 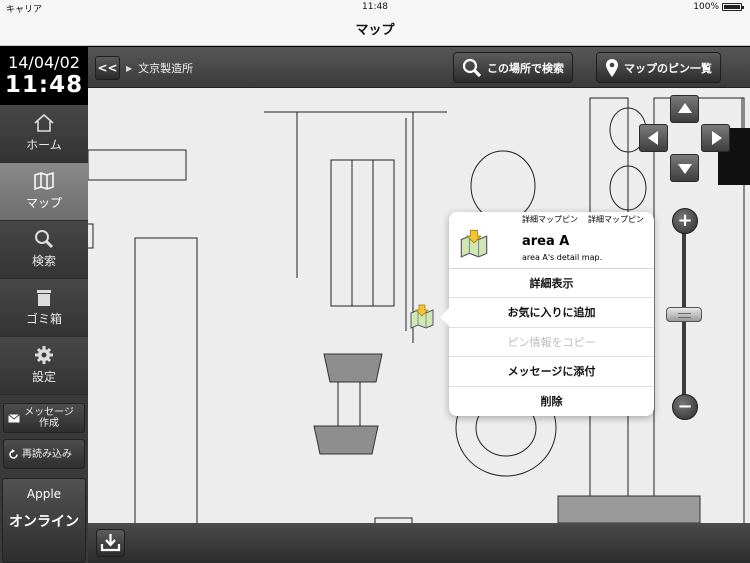 What do you see at coordinates (44, 308) in the screenshot?
I see `sidebar-item-trash: ゴミ箱` at bounding box center [44, 308].